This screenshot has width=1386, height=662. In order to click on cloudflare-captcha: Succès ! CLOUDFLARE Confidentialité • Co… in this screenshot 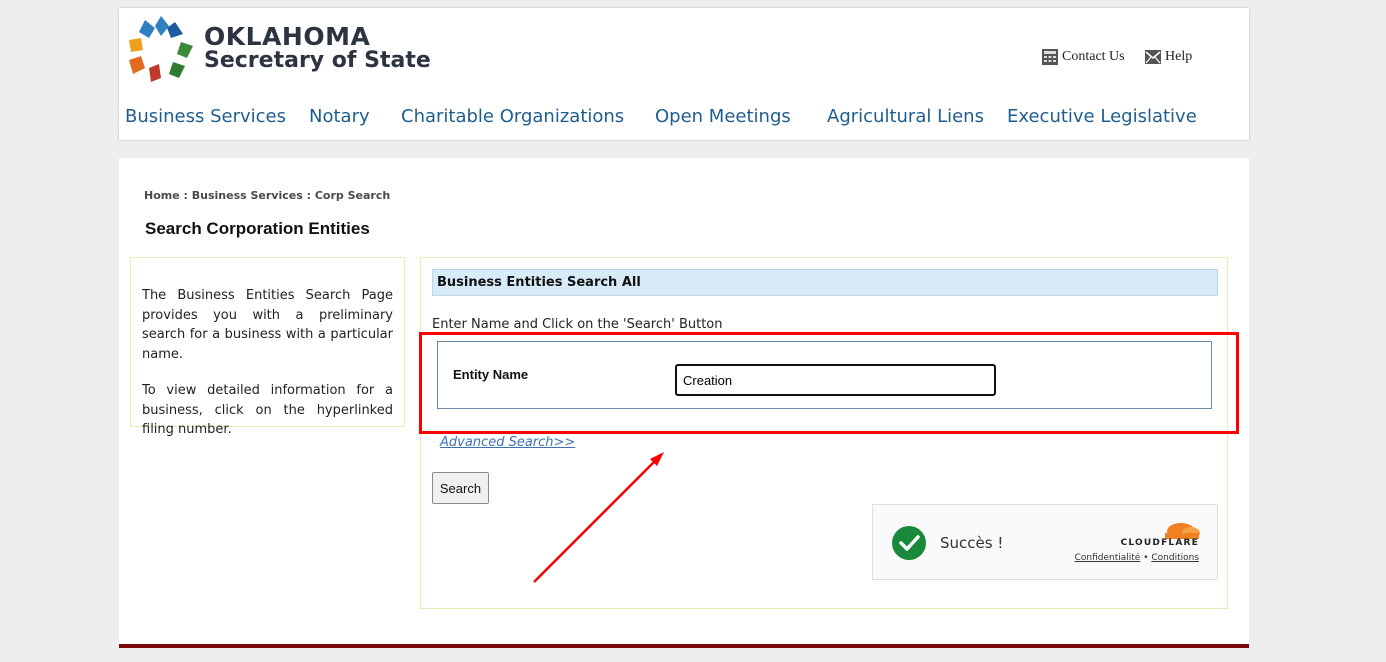, I will do `click(1045, 542)`.